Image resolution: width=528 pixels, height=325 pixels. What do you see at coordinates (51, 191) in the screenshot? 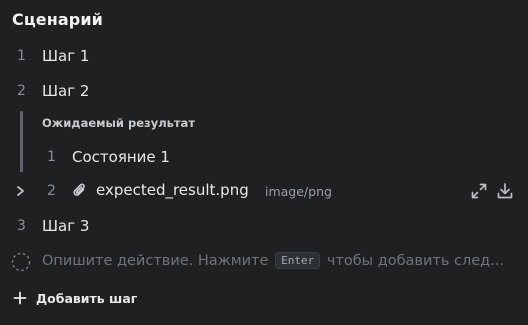
I see `expected-item-number: 2` at bounding box center [51, 191].